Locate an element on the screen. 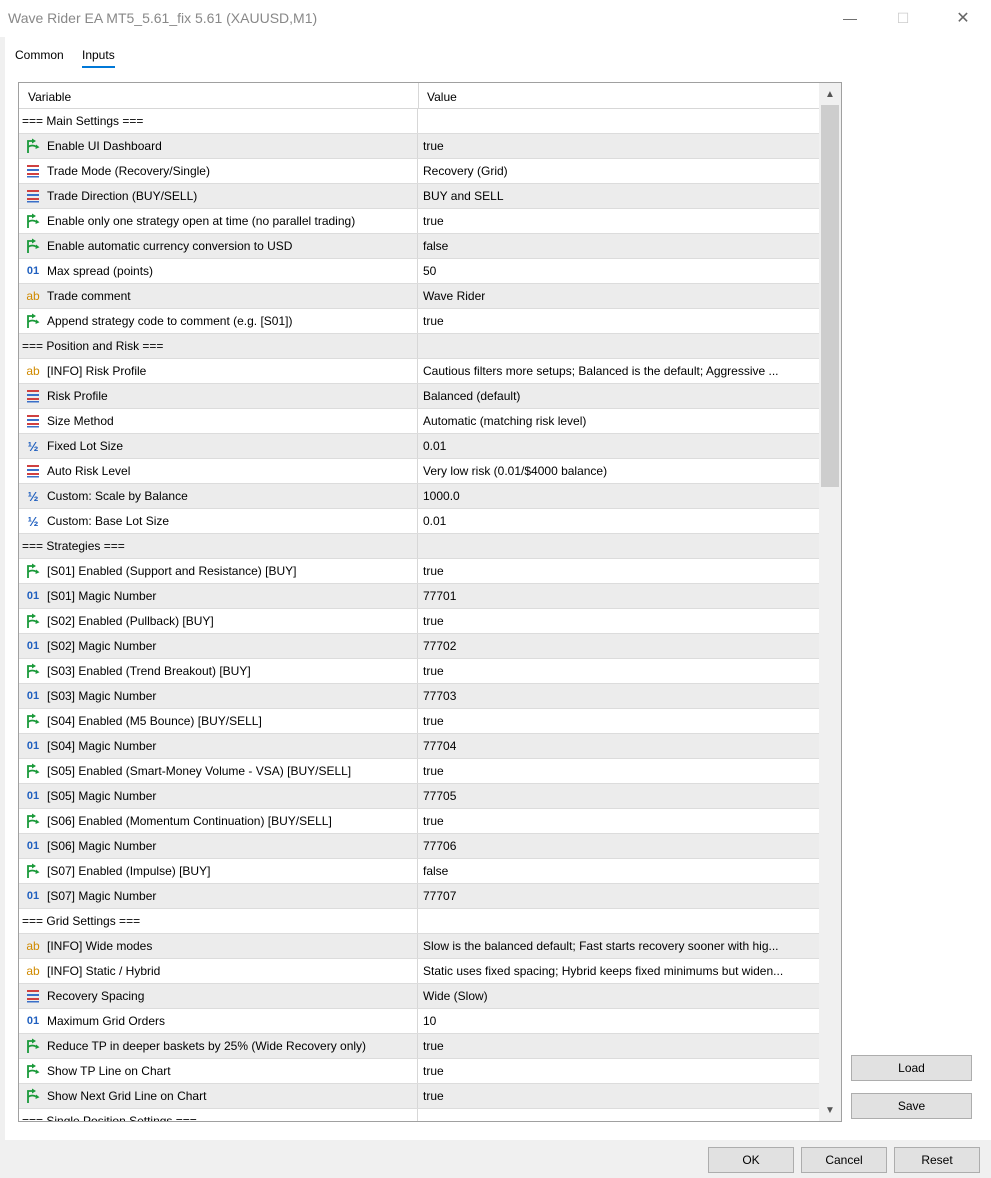 The width and height of the screenshot is (991, 1178). section-row: === Strategies === is located at coordinates (419, 546).